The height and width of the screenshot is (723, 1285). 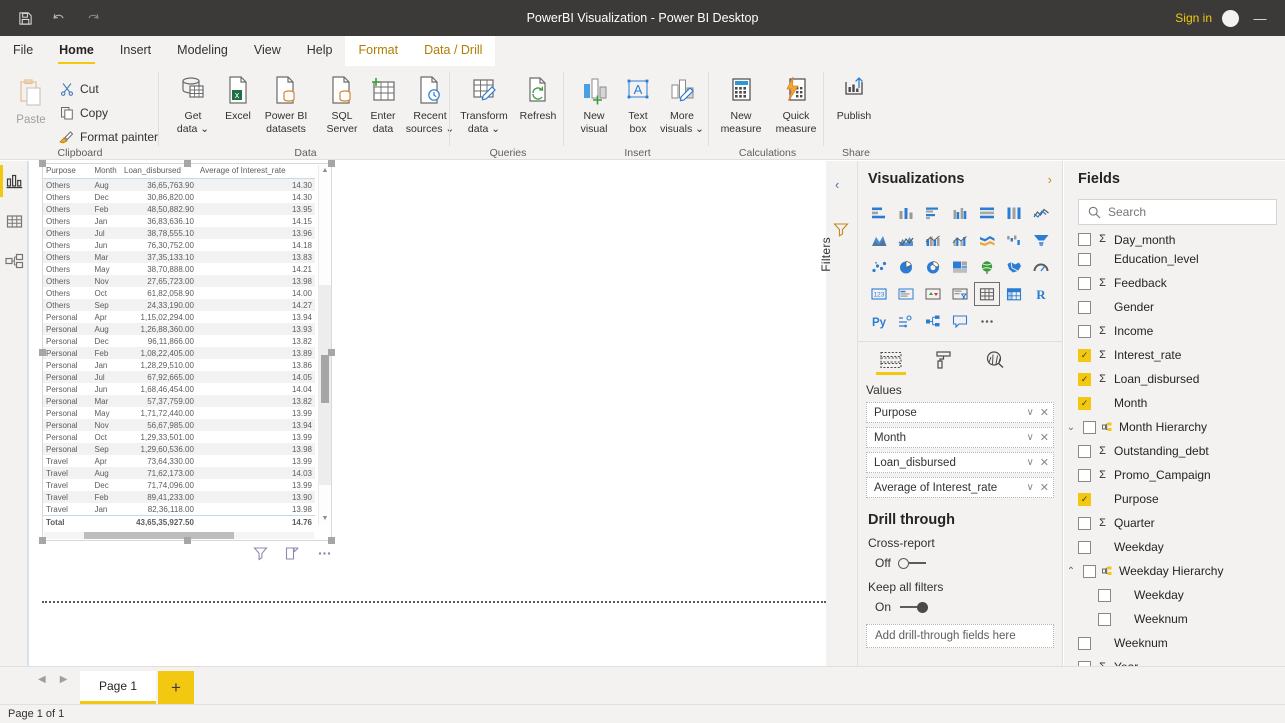 What do you see at coordinates (179, 281) in the screenshot?
I see `table-row: Others Nov 27,65,723.00 13.98` at bounding box center [179, 281].